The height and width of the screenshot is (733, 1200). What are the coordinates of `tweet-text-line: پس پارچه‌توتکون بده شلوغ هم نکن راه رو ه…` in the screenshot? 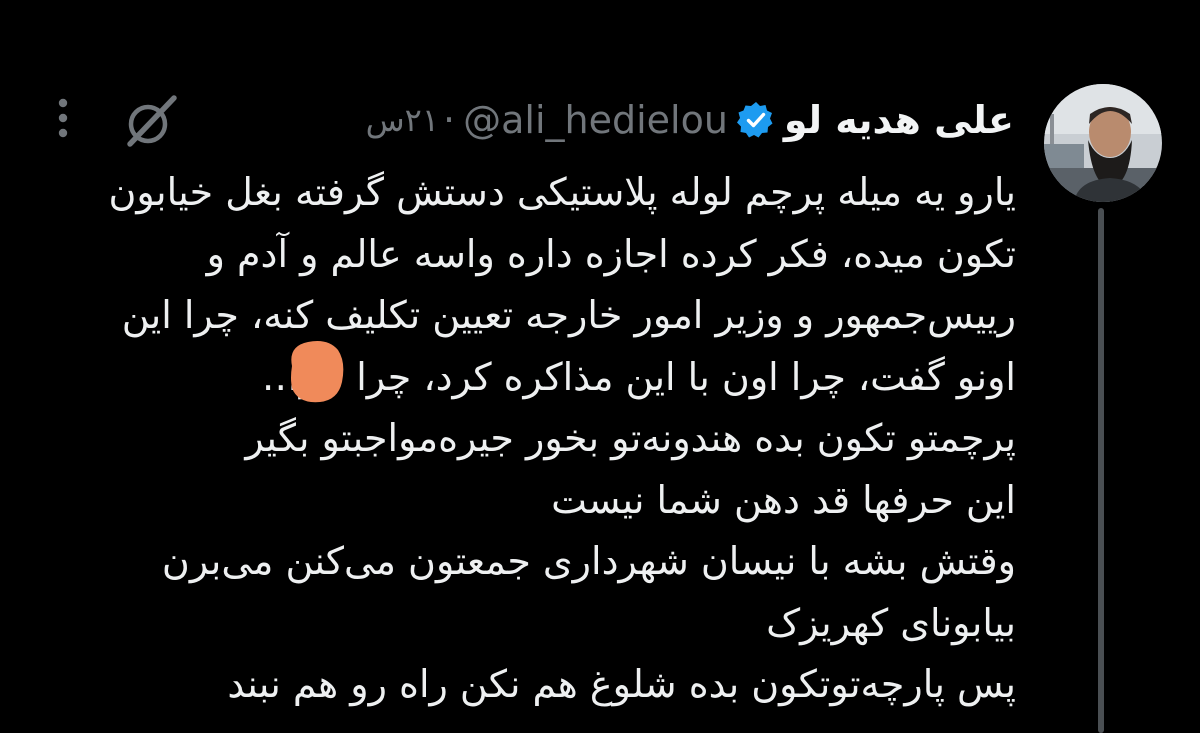 It's located at (621, 684).